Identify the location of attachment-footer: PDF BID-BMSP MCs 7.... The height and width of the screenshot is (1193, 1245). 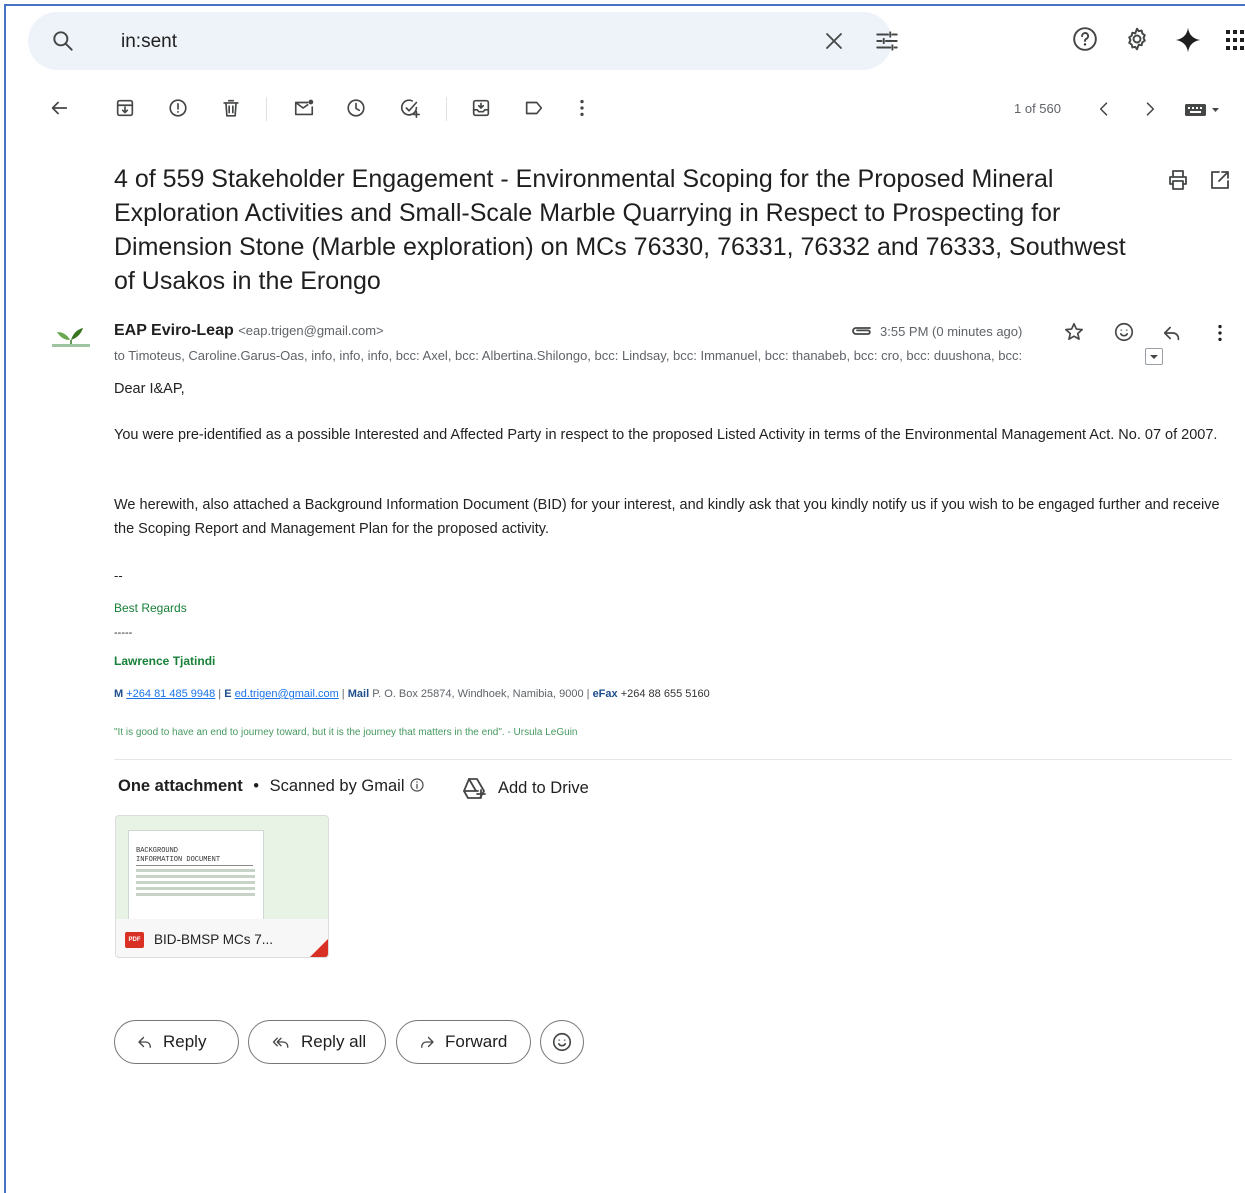
(222, 938).